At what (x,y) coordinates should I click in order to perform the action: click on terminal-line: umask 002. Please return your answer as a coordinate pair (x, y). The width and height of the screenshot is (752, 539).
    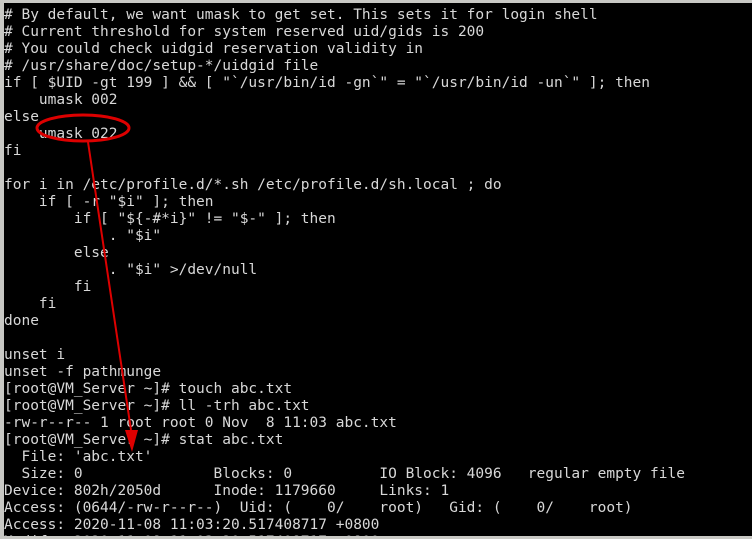
    Looking at the image, I should click on (61, 100).